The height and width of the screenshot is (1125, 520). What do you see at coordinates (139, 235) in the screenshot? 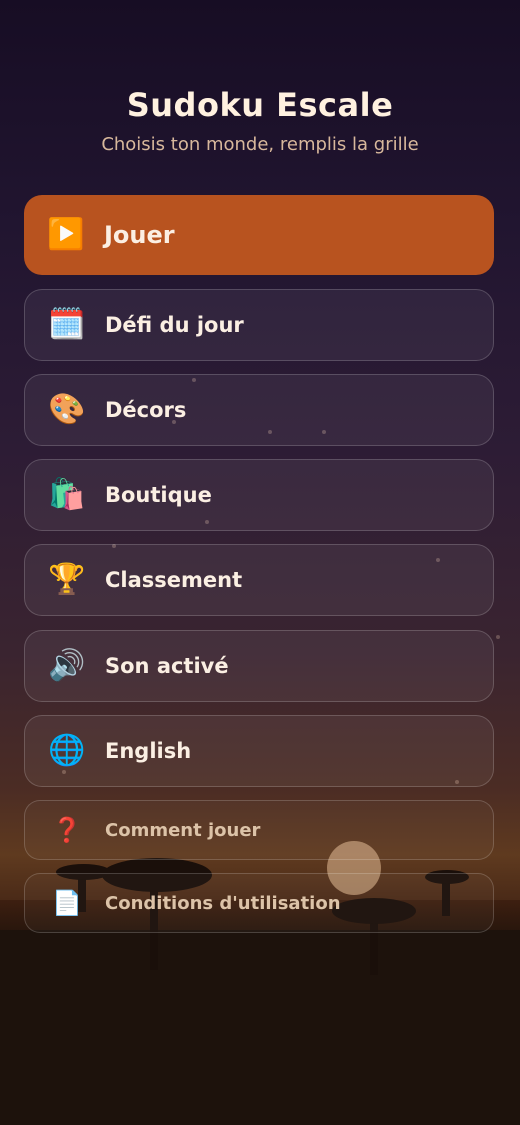
I see `play-button-label: Jouer` at bounding box center [139, 235].